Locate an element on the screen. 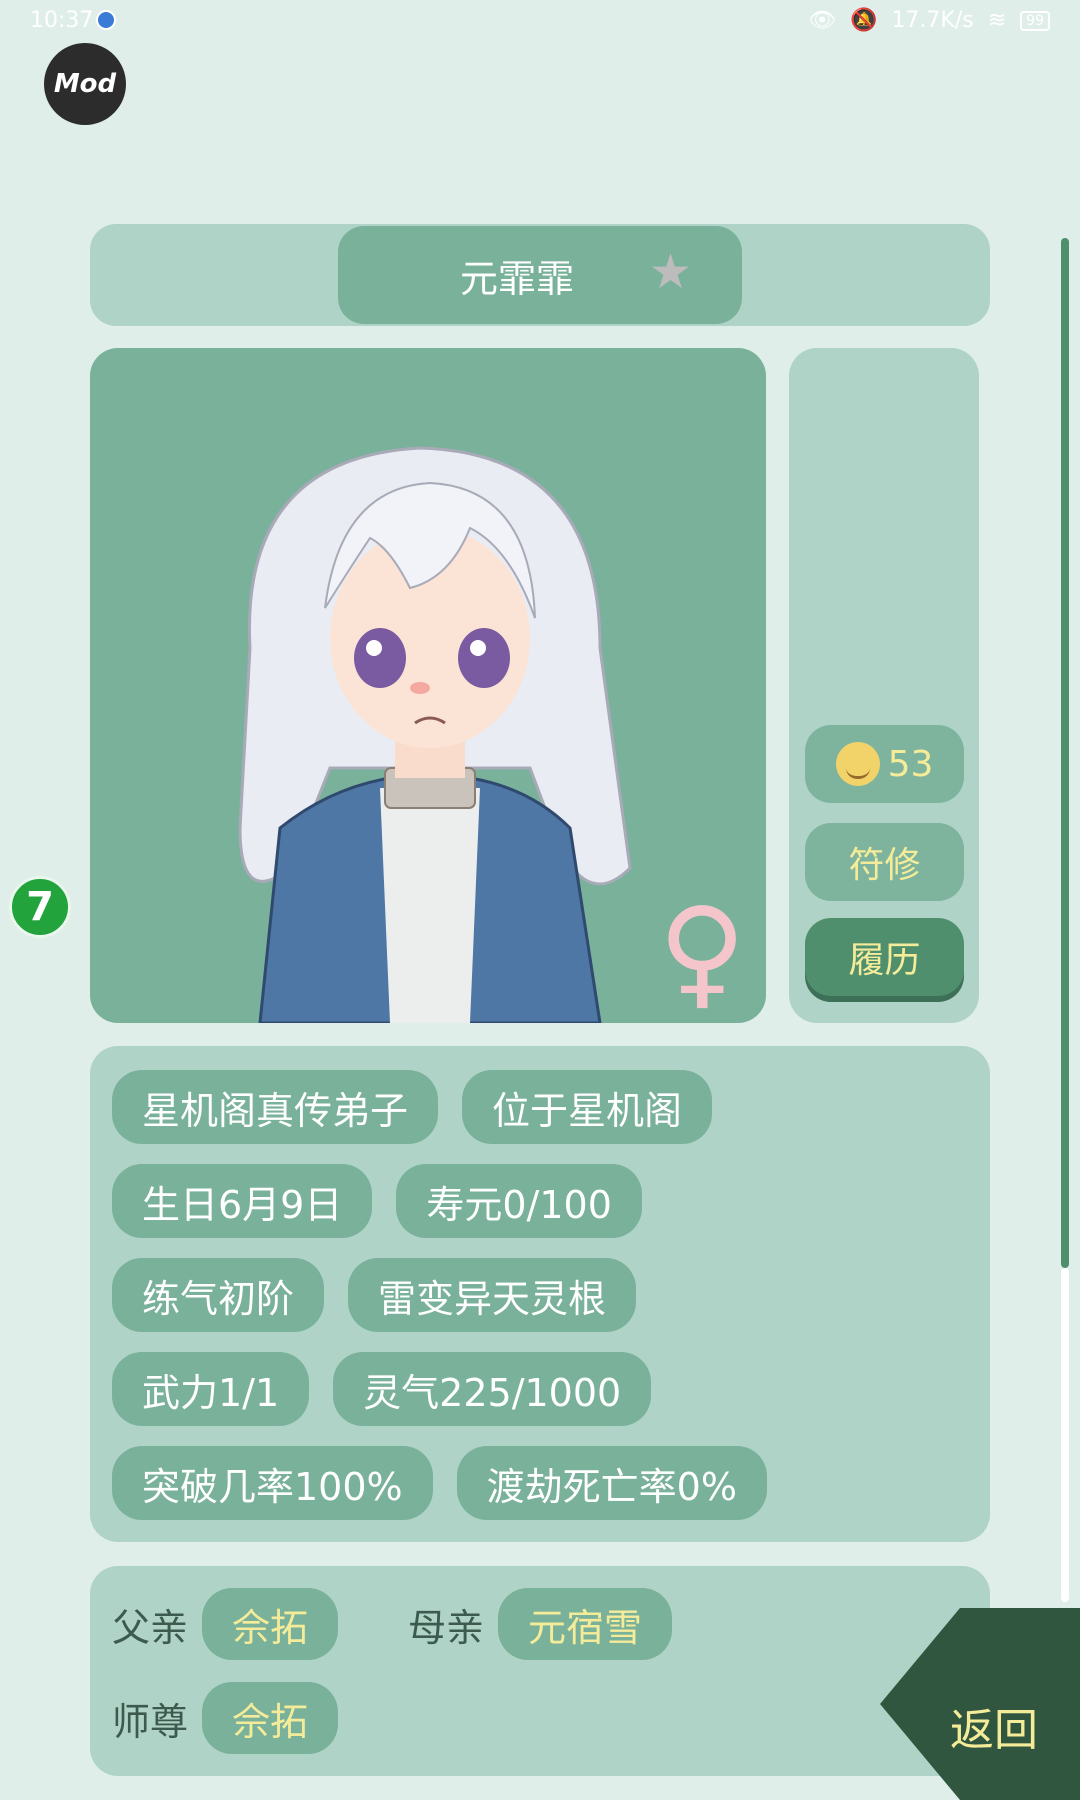 The width and height of the screenshot is (1080, 1800). family-panel: 父亲 佘拓 母亲 元宿雪 师尊 佘拓 is located at coordinates (540, 1671).